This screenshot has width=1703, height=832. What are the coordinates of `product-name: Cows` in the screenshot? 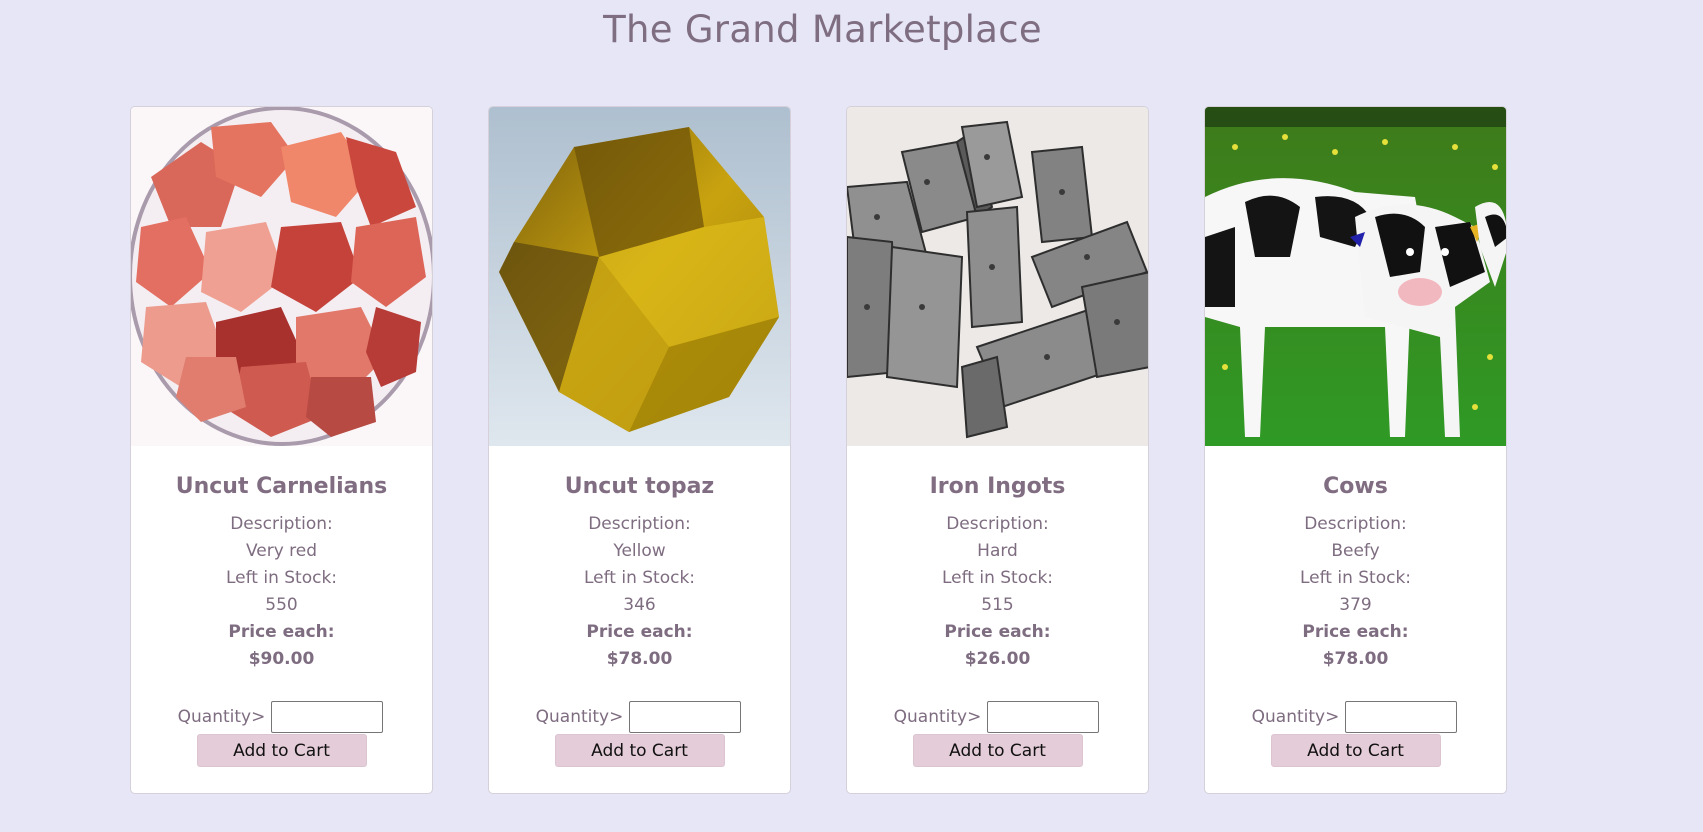 It's located at (1355, 486).